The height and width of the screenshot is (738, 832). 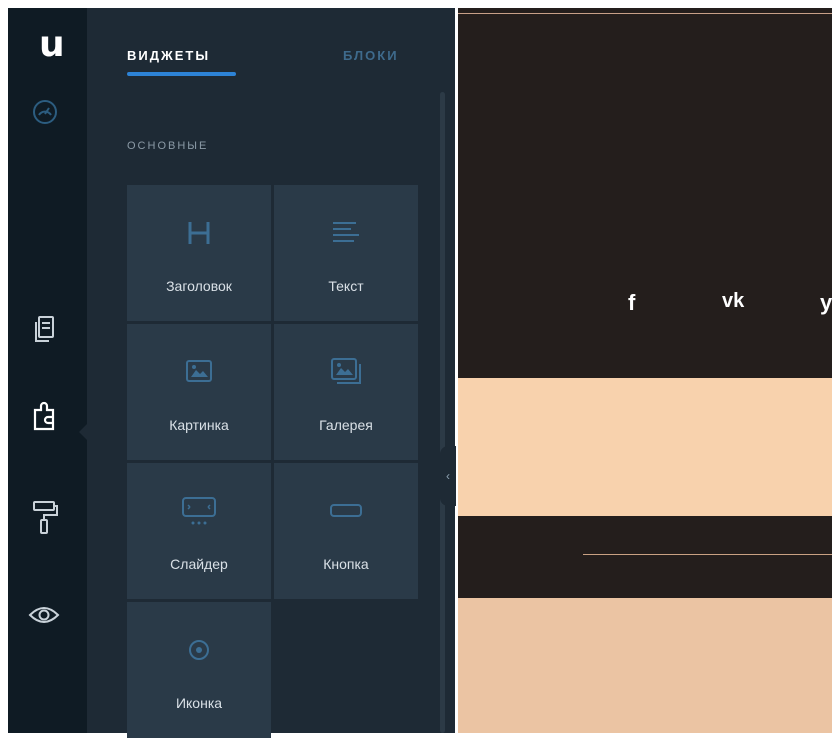 I want to click on speedometer-icon, so click(x=47, y=114).